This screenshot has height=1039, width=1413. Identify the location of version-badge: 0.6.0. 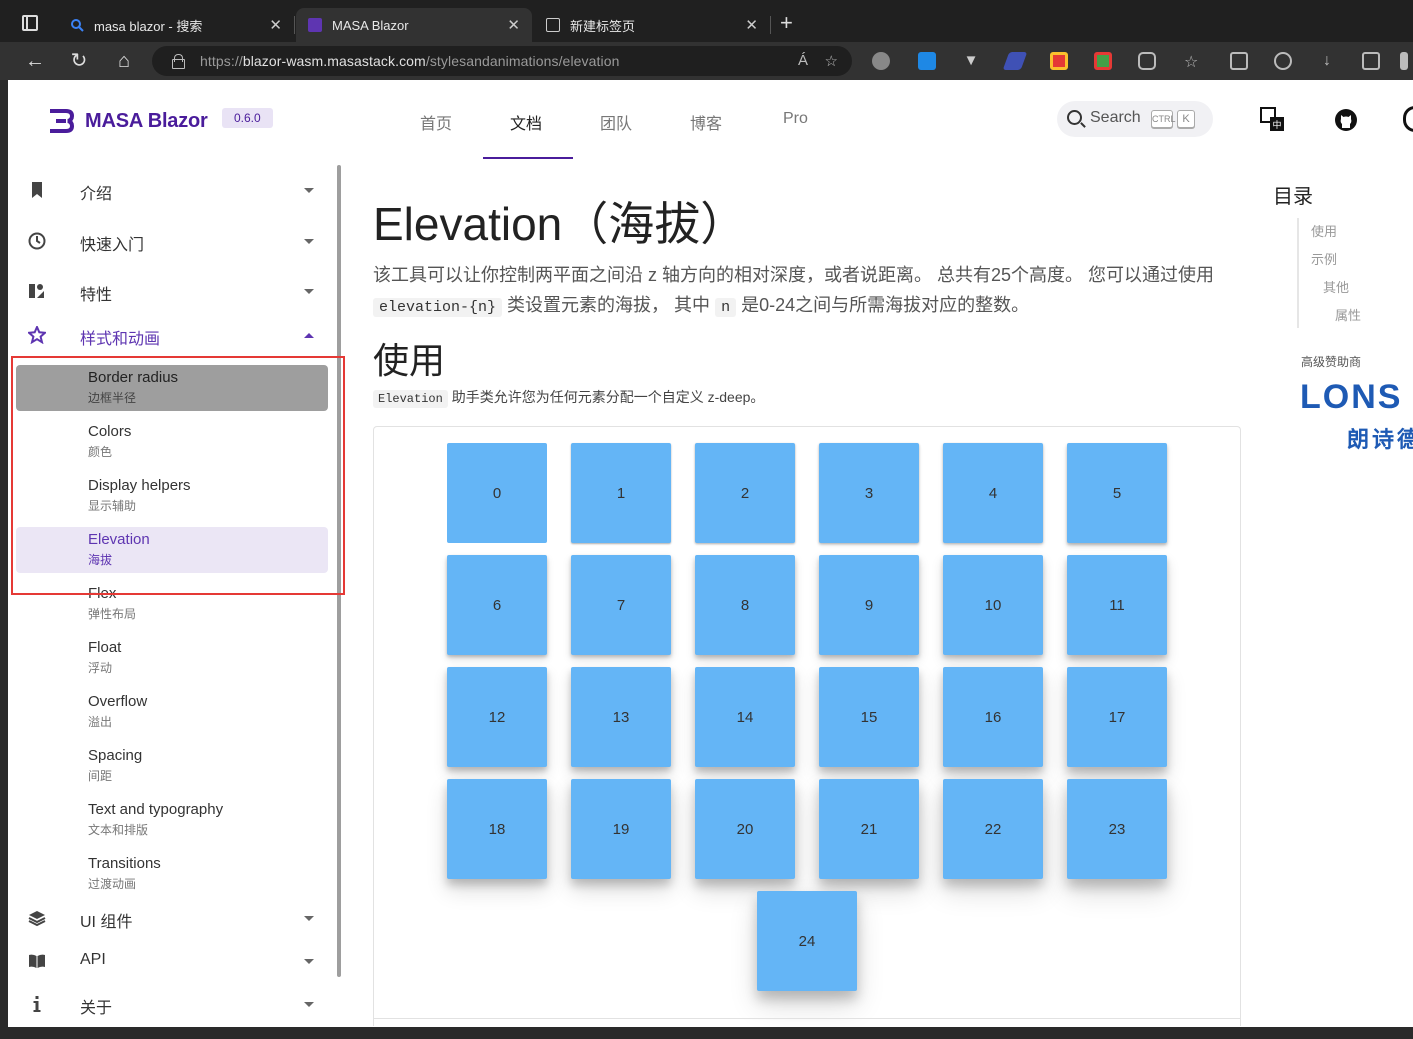
(247, 118).